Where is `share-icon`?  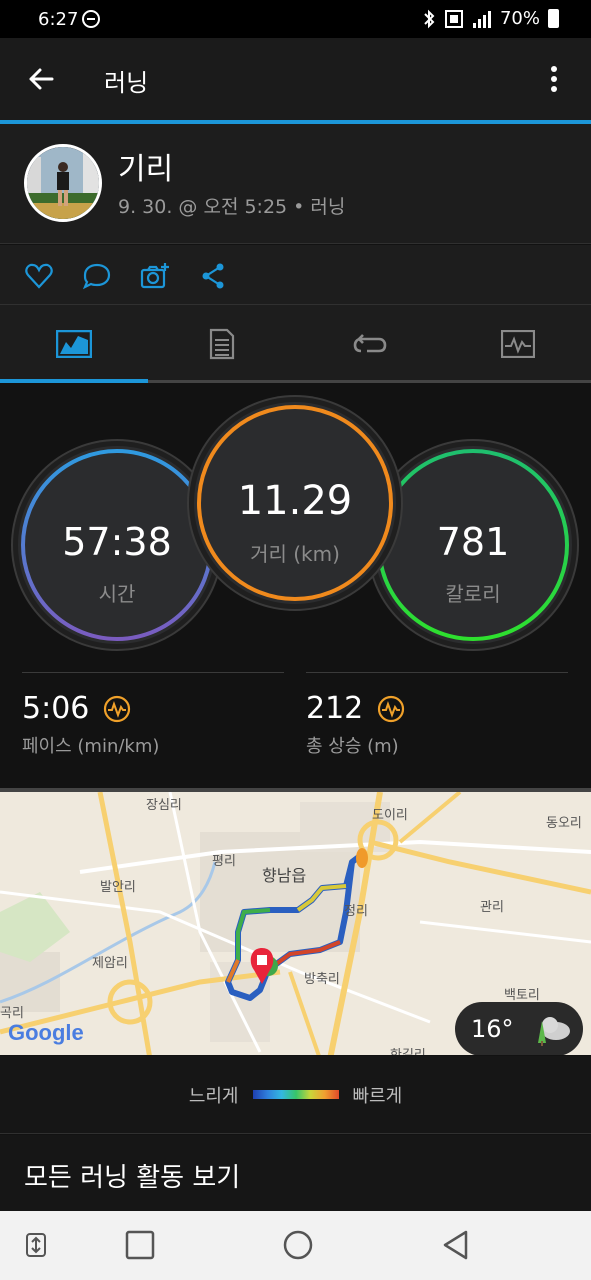 share-icon is located at coordinates (213, 276).